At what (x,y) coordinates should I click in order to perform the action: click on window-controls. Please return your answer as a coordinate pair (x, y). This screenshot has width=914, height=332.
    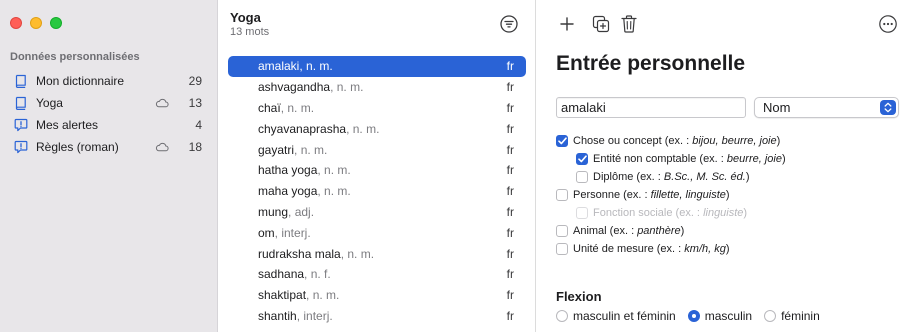
    Looking at the image, I should click on (36, 23).